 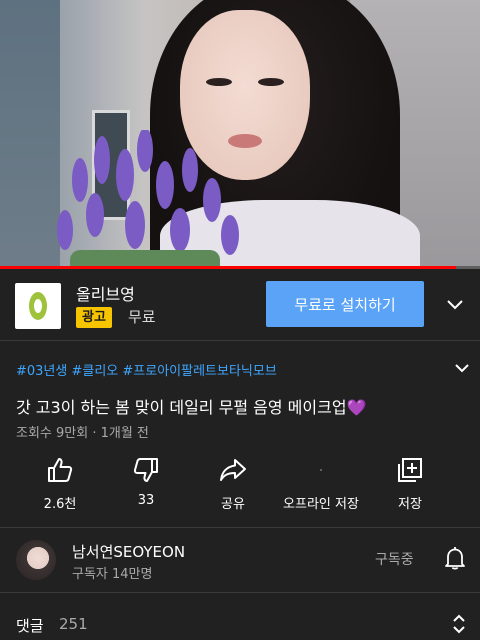 What do you see at coordinates (459, 624) in the screenshot?
I see `expand-comments-icon` at bounding box center [459, 624].